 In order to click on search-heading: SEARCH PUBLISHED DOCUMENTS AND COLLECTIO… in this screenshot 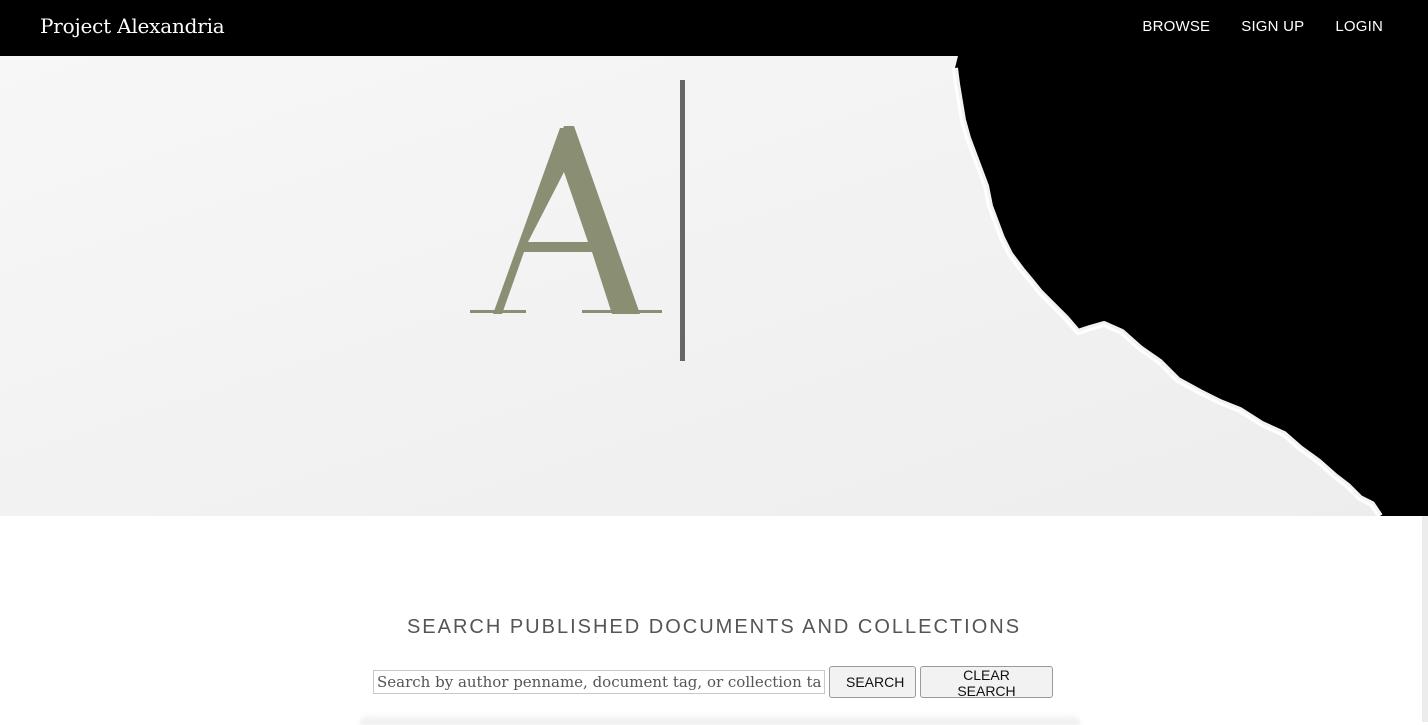, I will do `click(714, 627)`.